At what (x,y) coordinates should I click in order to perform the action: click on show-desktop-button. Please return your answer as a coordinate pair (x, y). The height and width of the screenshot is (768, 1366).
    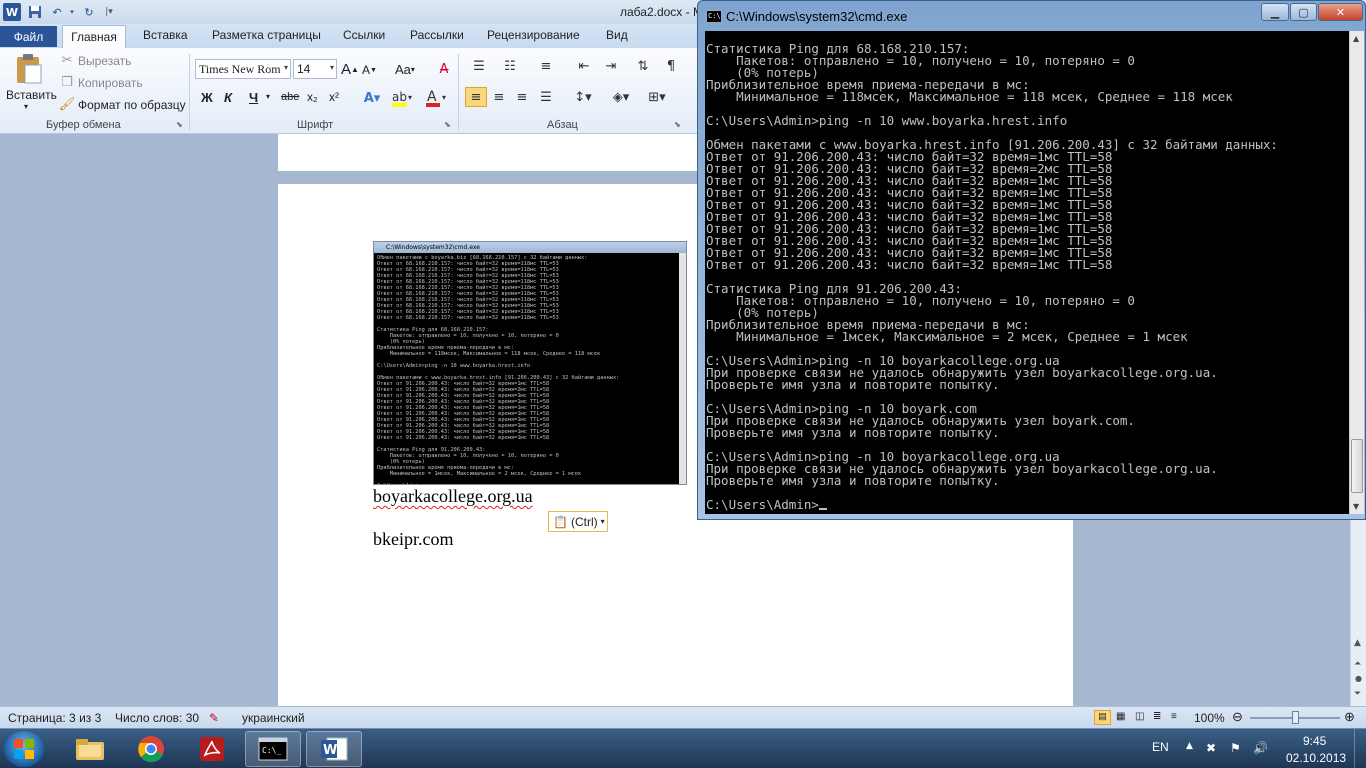
    Looking at the image, I should click on (1360, 748).